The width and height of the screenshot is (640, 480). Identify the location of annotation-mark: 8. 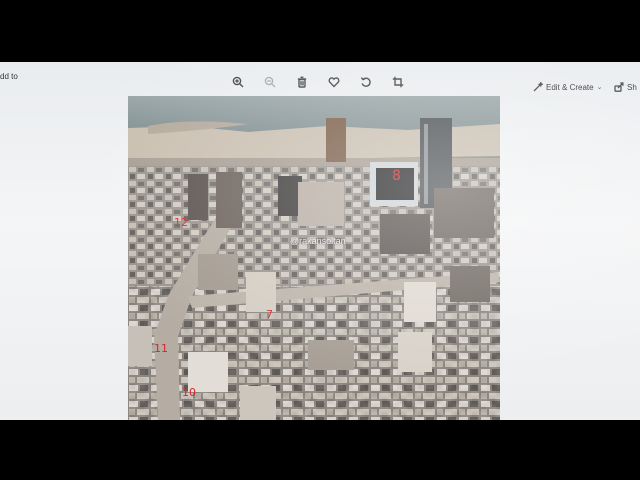
(396, 176).